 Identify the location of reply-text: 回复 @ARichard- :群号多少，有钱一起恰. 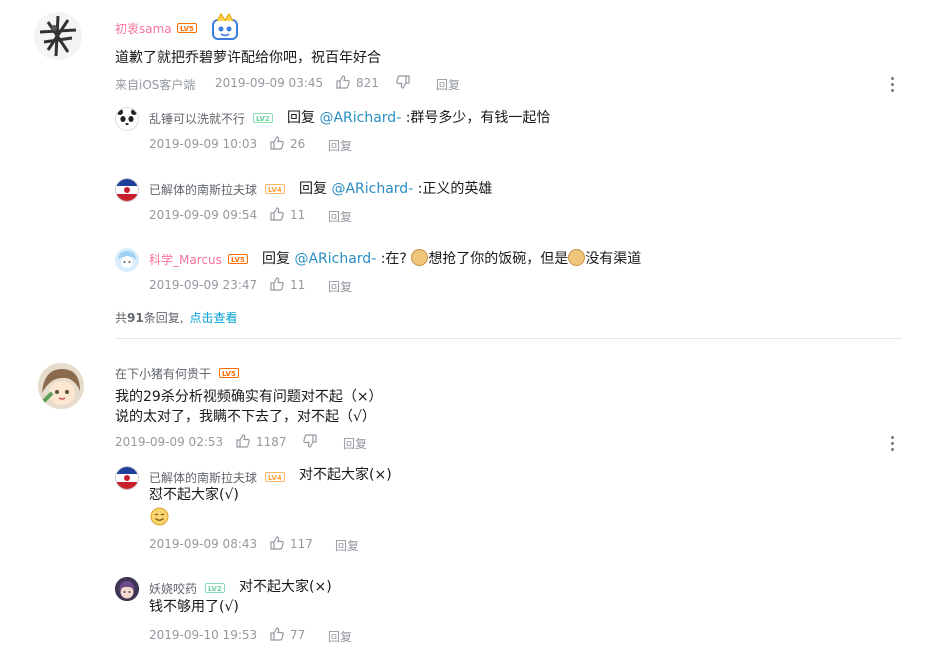
(418, 117).